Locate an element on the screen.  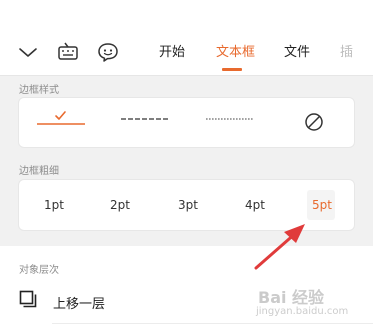
move-up-layer-icon is located at coordinates (28, 299).